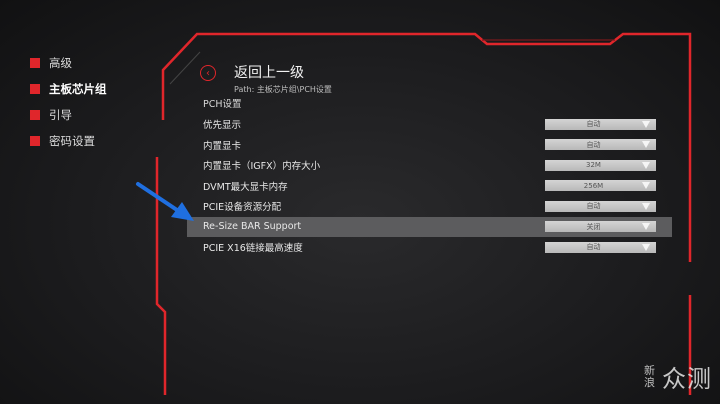 This screenshot has width=720, height=404. Describe the element at coordinates (245, 187) in the screenshot. I see `setting-label: DVMT最大显卡内存` at that location.